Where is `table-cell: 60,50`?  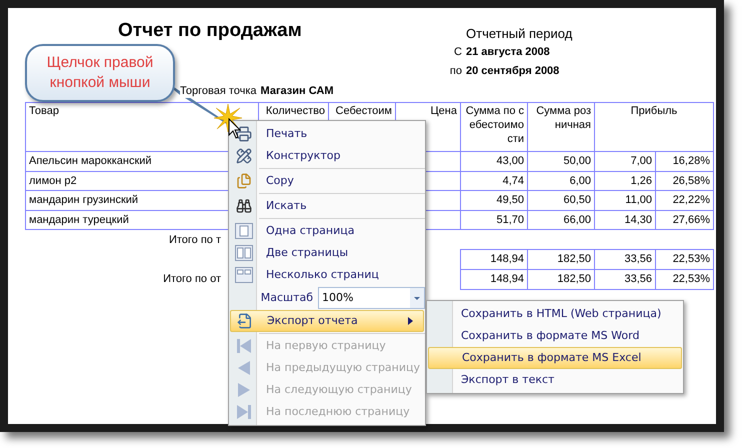
table-cell: 60,50 is located at coordinates (561, 200).